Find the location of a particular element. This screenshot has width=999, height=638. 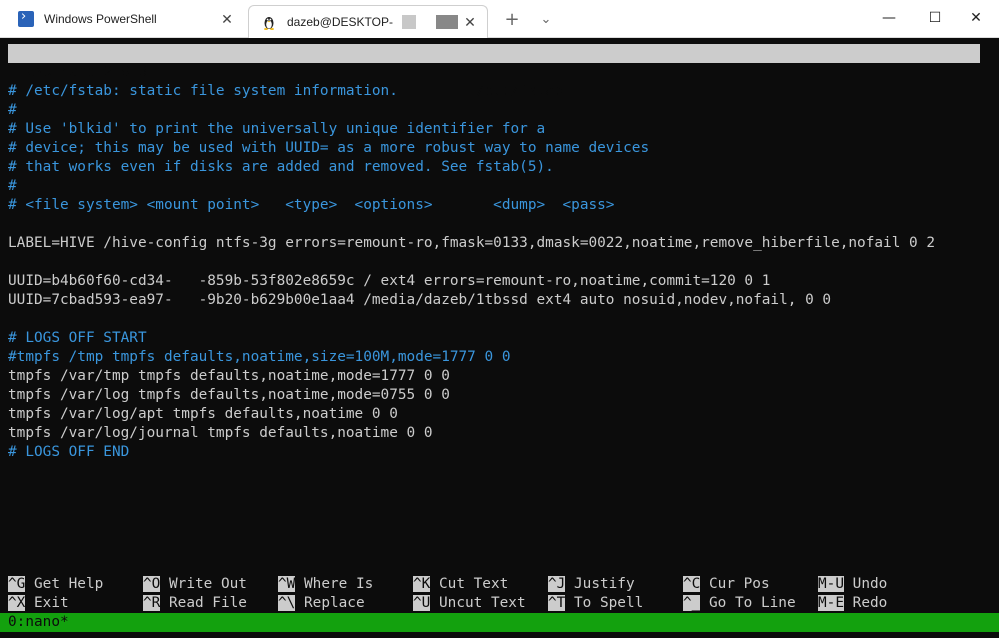

shortcut-key: ^J is located at coordinates (557, 584).